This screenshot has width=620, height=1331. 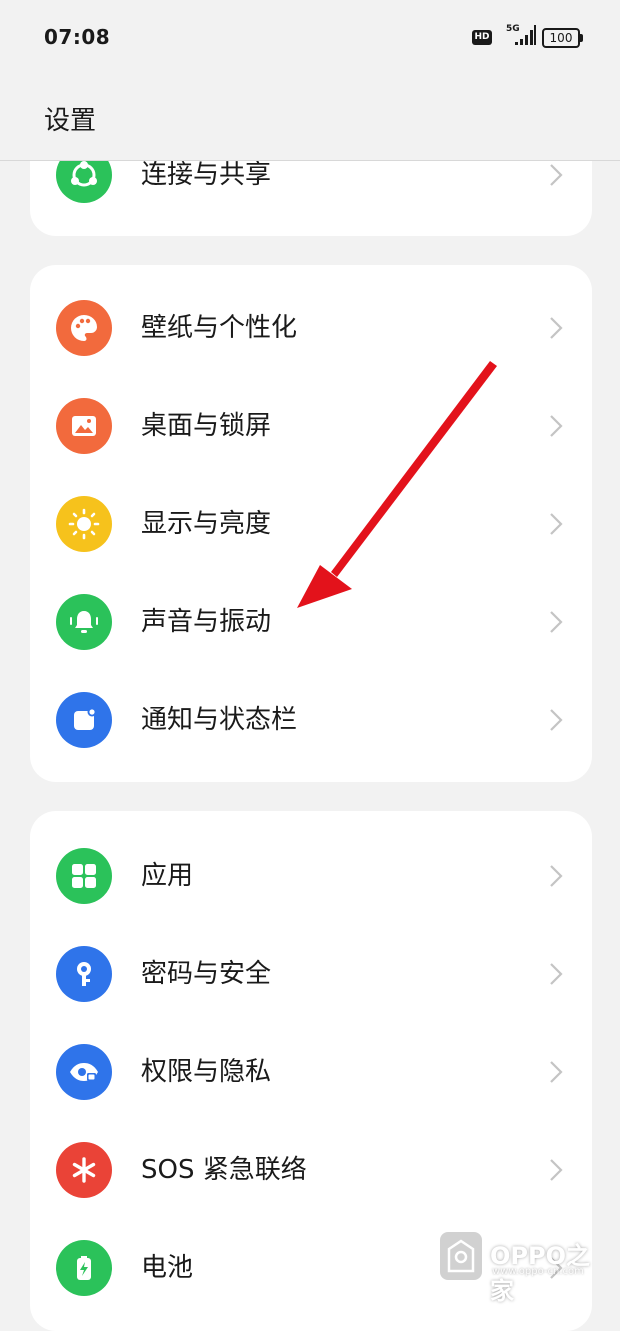 What do you see at coordinates (310, 160) in the screenshot?
I see `header-divider` at bounding box center [310, 160].